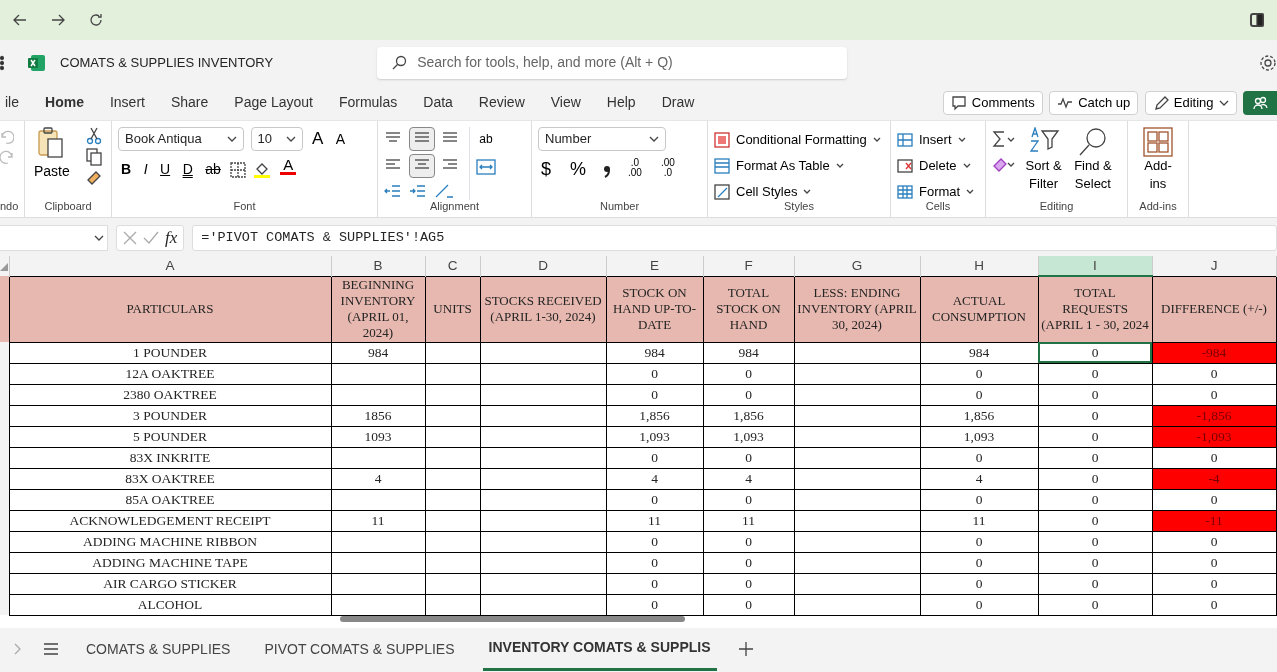 The image size is (1277, 672). Describe the element at coordinates (378, 266) in the screenshot. I see `column-header: B` at that location.